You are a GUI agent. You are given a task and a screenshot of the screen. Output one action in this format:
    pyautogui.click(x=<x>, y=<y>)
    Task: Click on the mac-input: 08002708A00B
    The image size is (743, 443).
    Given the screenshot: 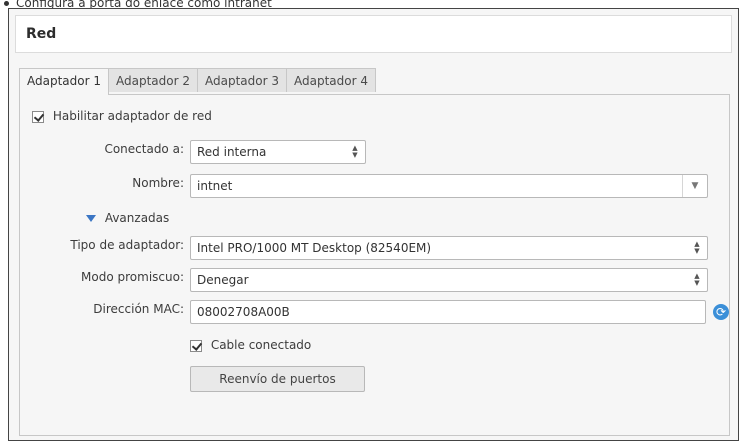 What is the action you would take?
    pyautogui.click(x=448, y=312)
    